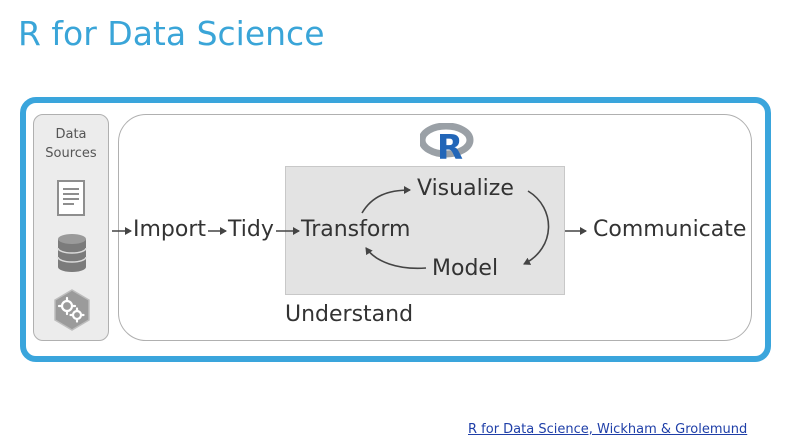 The image size is (798, 445). Describe the element at coordinates (349, 228) in the screenshot. I see `flow-arrows` at that location.